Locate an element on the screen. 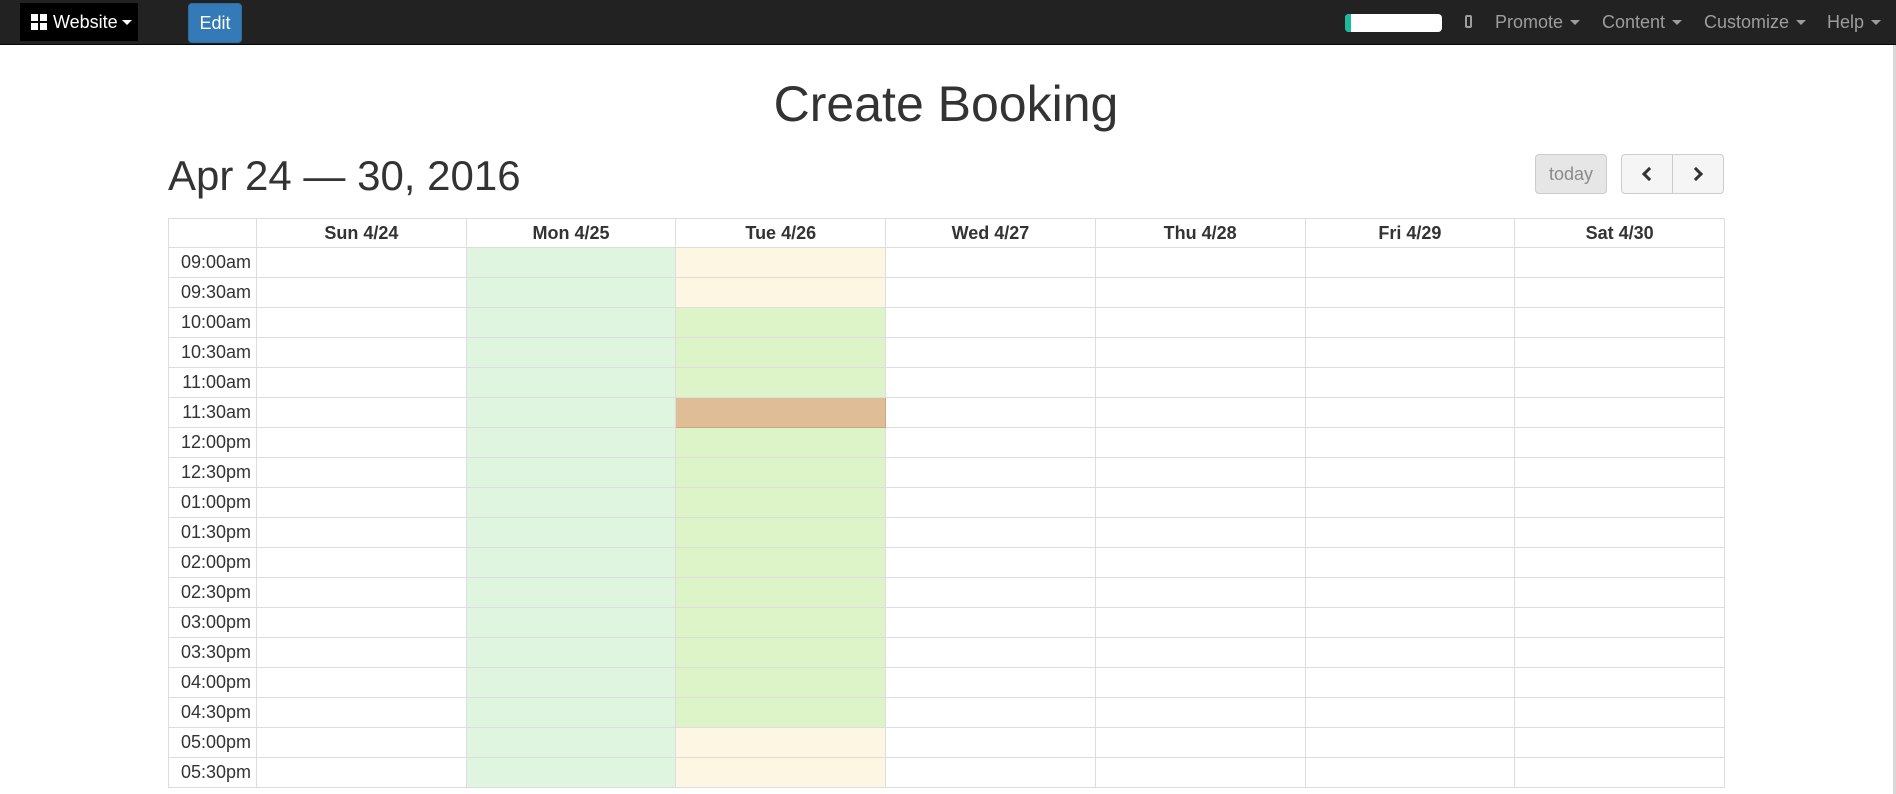 The width and height of the screenshot is (1896, 794). booked-slot is located at coordinates (781, 412).